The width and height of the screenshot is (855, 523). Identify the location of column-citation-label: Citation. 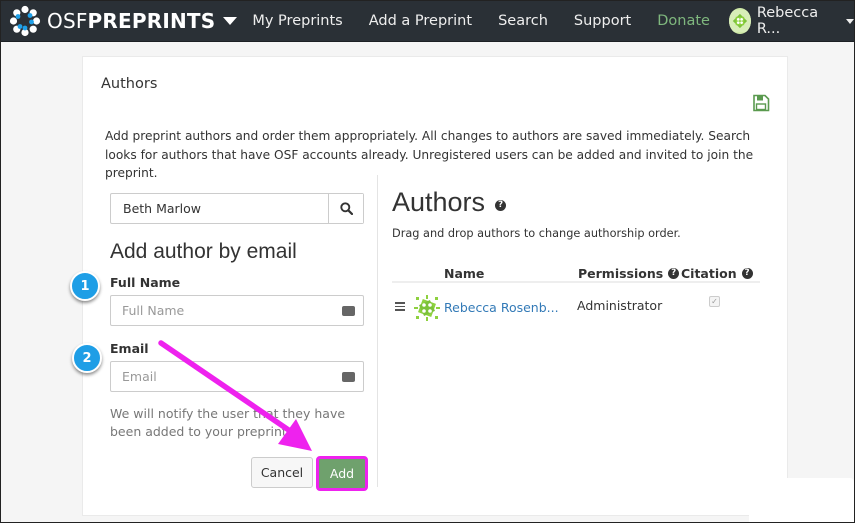
(709, 273).